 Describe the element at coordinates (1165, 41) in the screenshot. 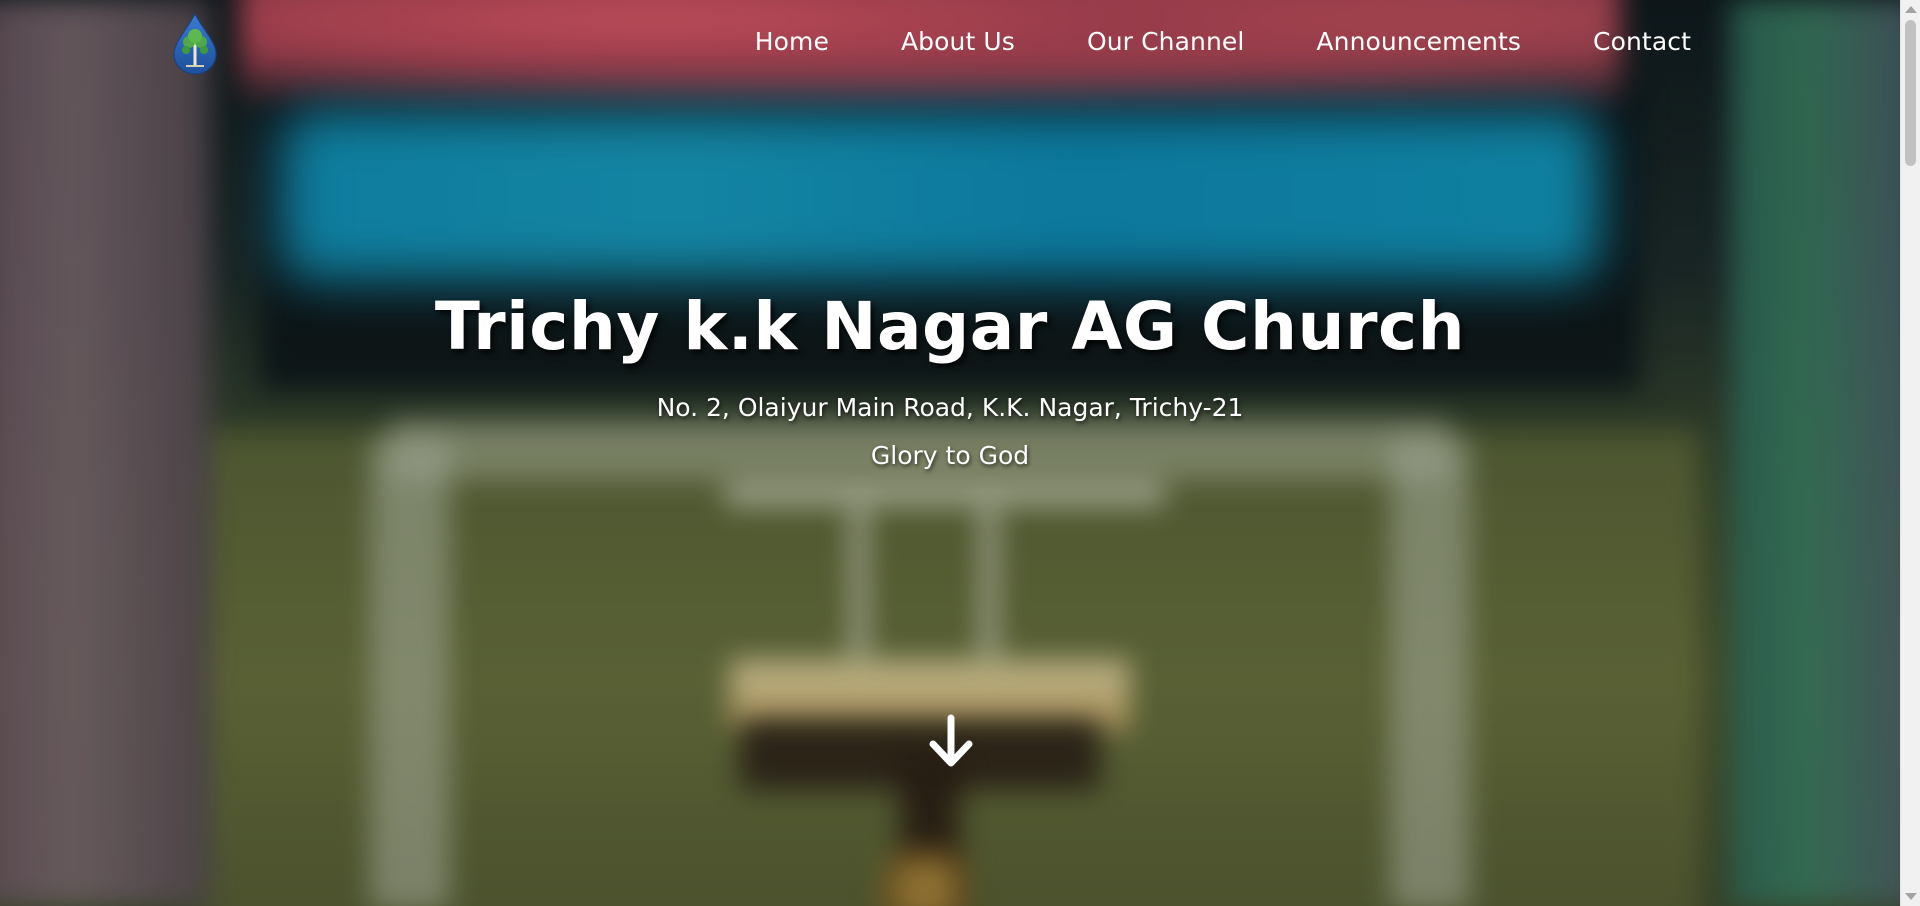

I see `nav-our-channel-link: Our Channel` at that location.